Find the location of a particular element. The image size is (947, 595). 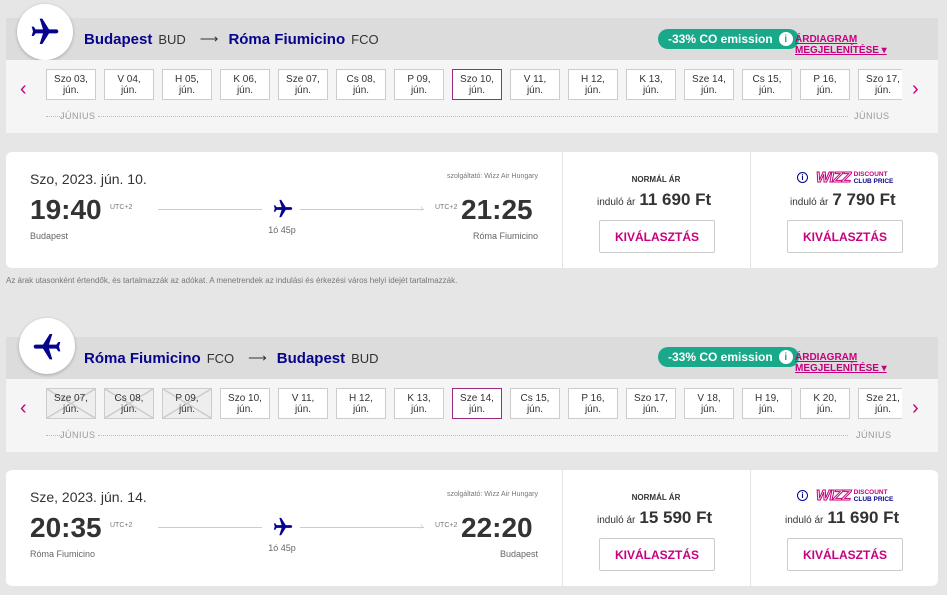

date-option-day: K 20, is located at coordinates (825, 398).